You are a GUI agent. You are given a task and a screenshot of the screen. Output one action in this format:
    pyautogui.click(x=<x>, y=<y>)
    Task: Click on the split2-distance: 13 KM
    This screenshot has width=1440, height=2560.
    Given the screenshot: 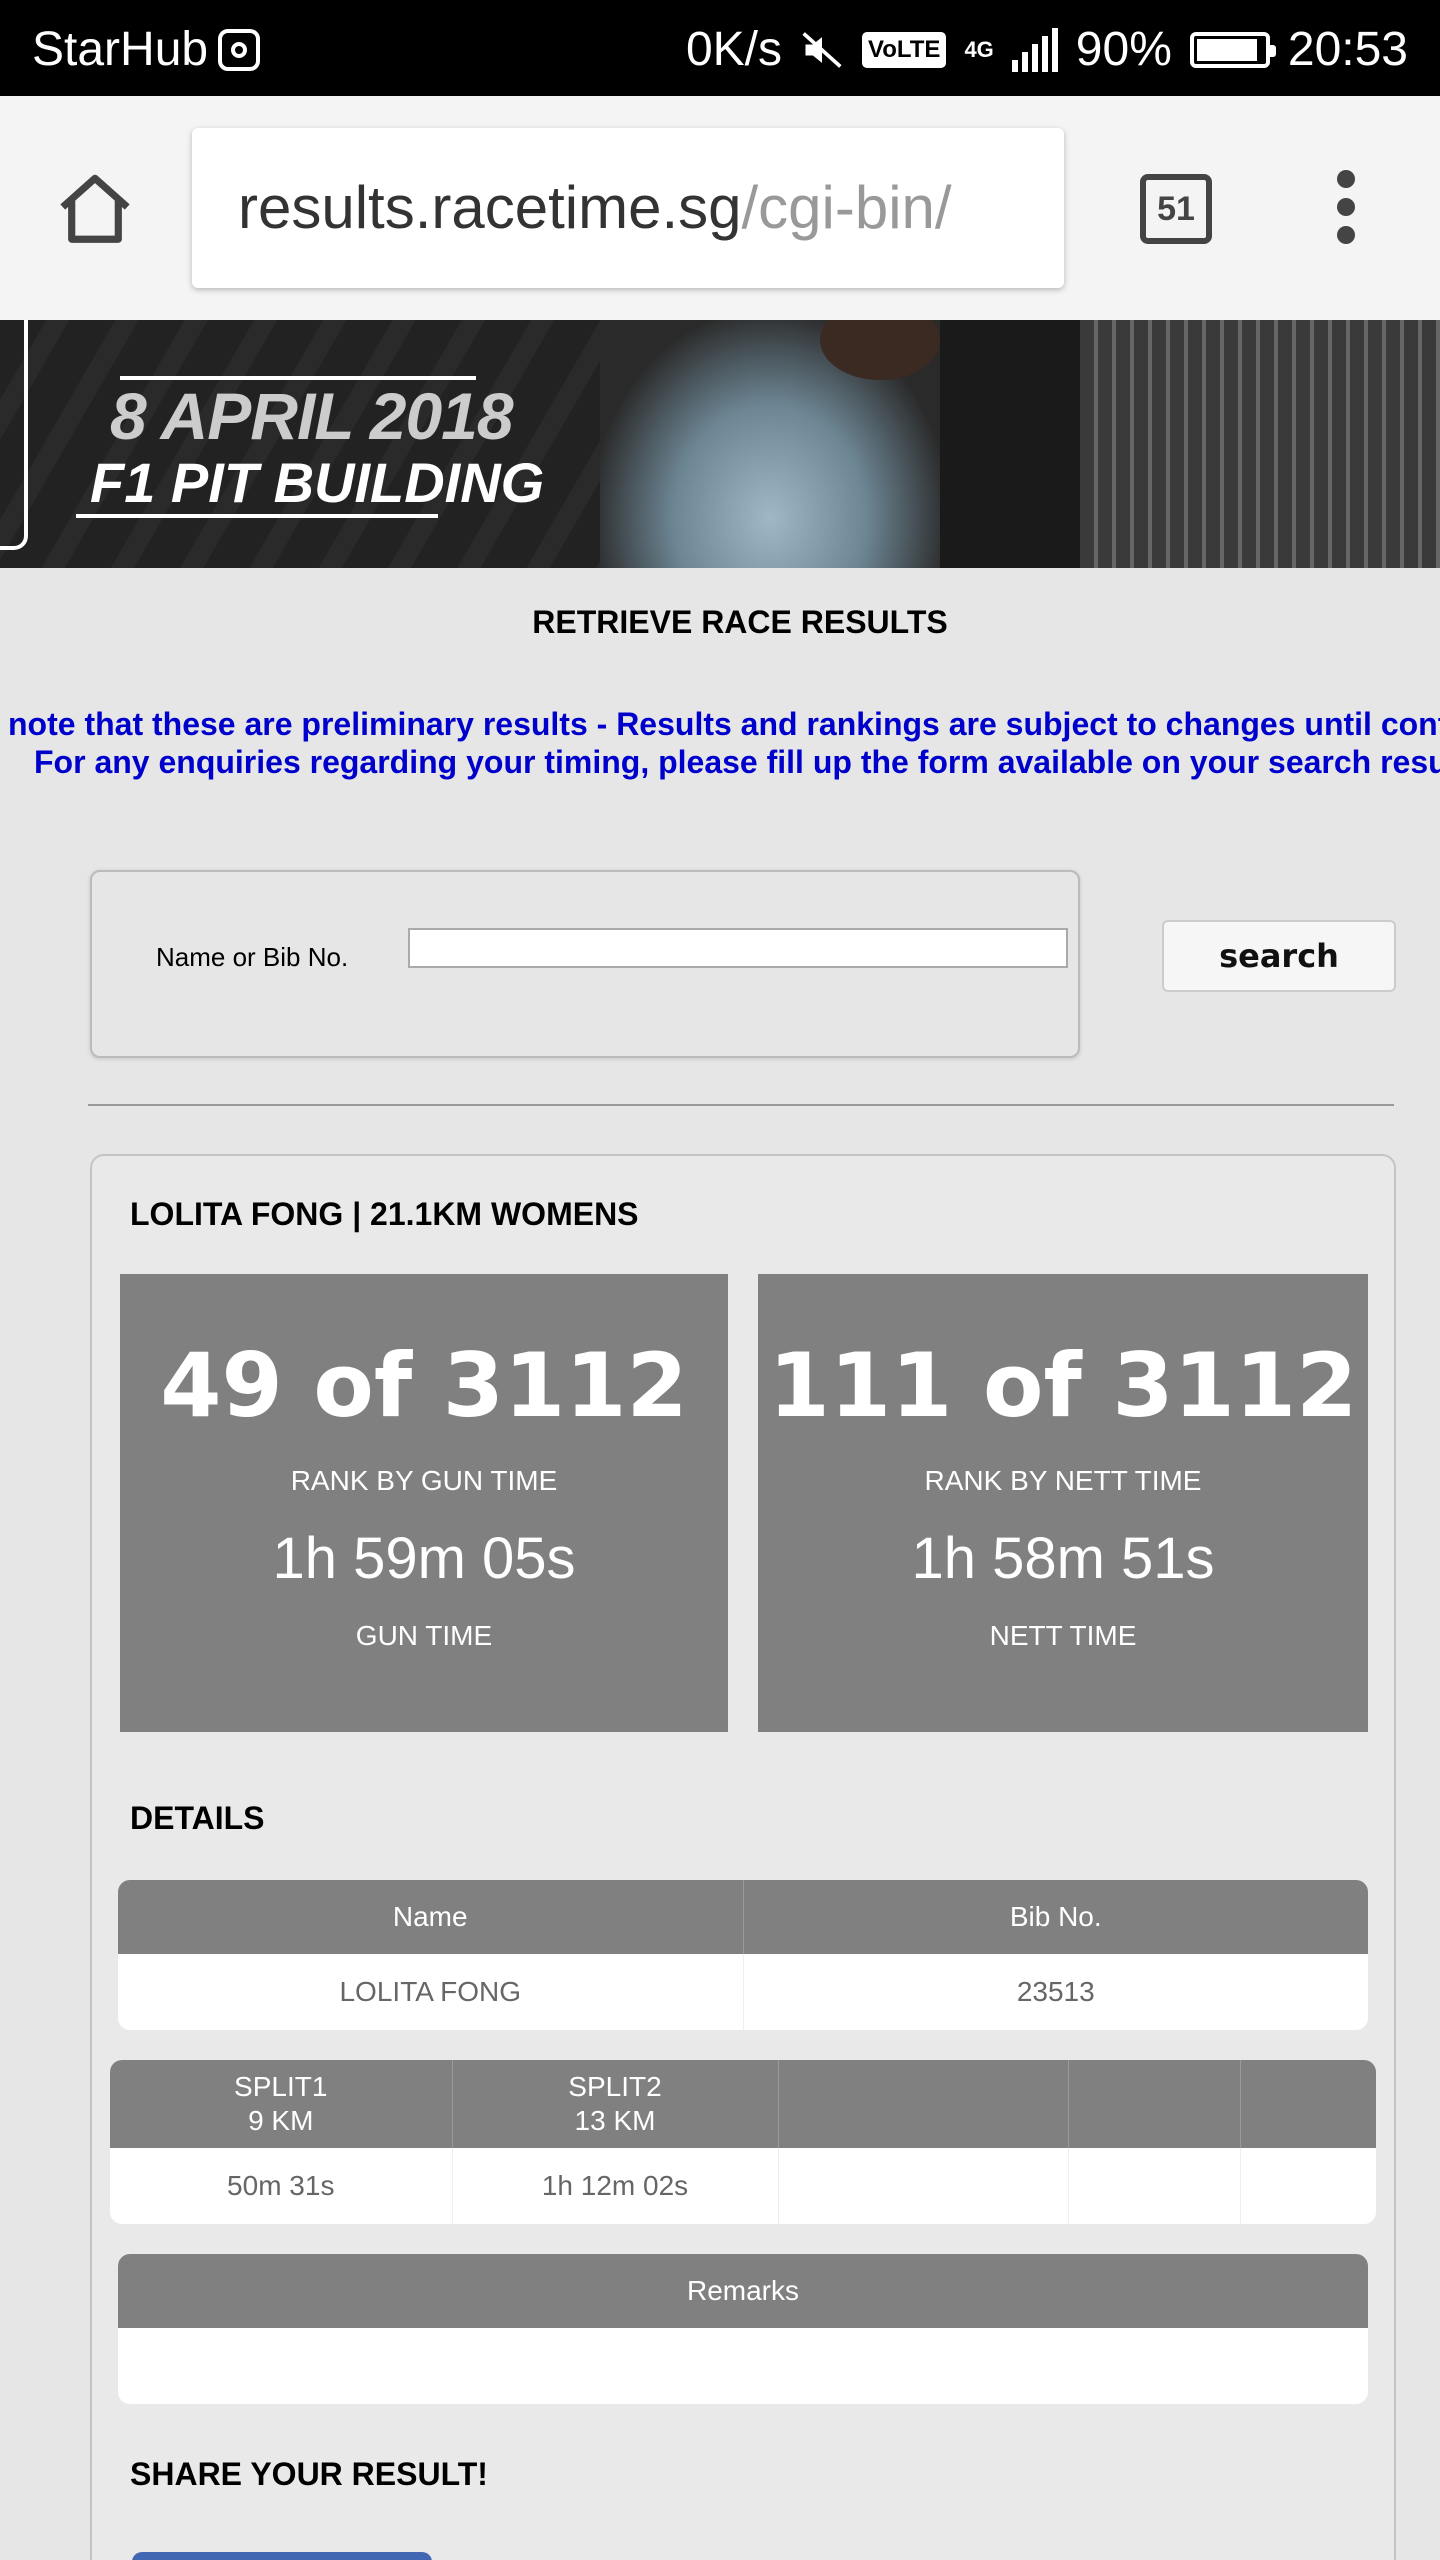 What is the action you would take?
    pyautogui.click(x=615, y=2120)
    